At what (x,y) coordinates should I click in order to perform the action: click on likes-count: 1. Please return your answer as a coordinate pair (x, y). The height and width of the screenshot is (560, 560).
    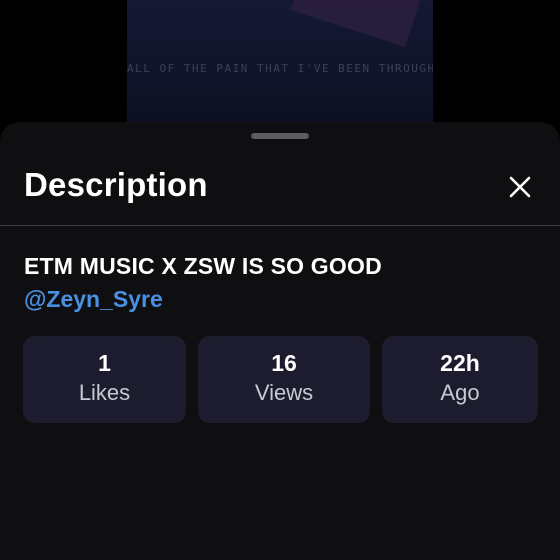
    Looking at the image, I should click on (104, 363).